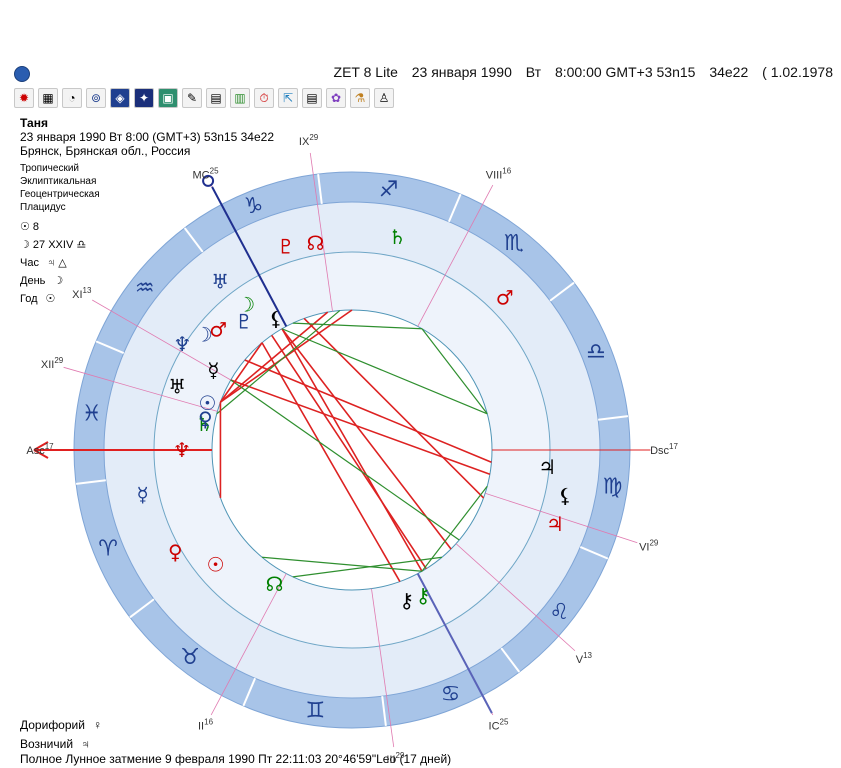 This screenshot has height=768, width=841. What do you see at coordinates (108, 549) in the screenshot?
I see `zodiac-sign-glyph: ♈` at bounding box center [108, 549].